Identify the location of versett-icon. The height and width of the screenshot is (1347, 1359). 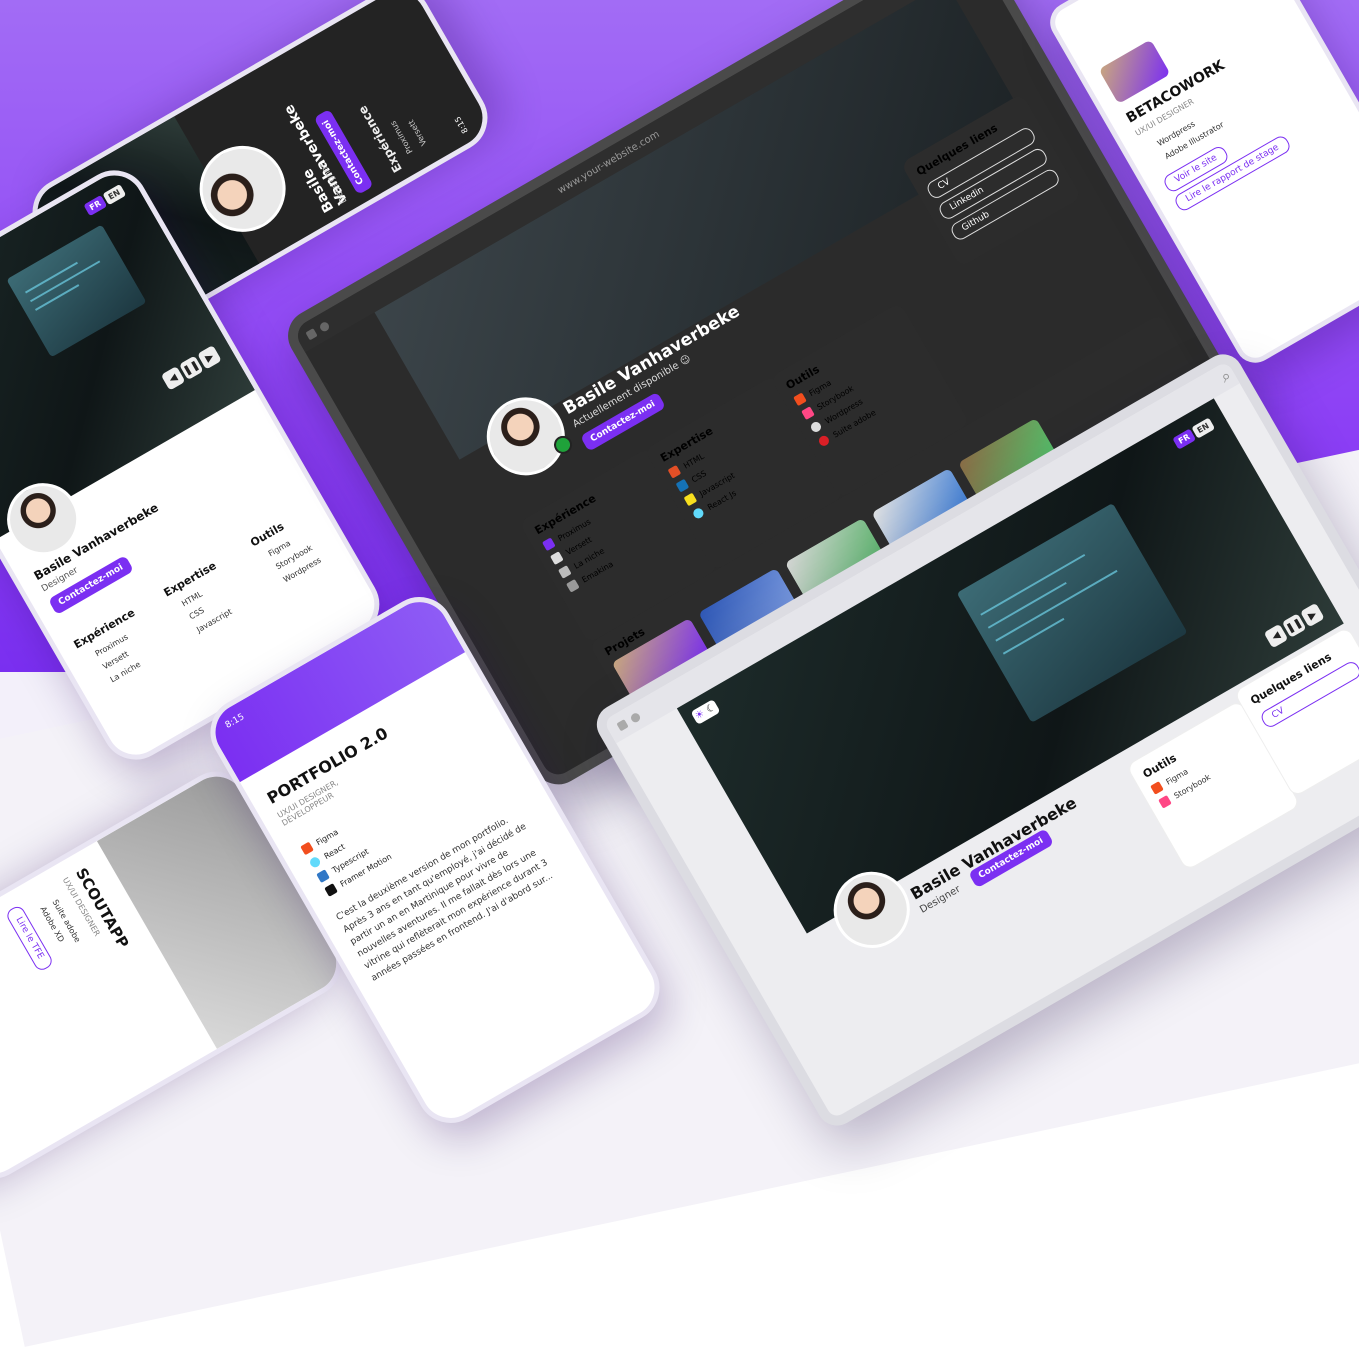
(557, 558).